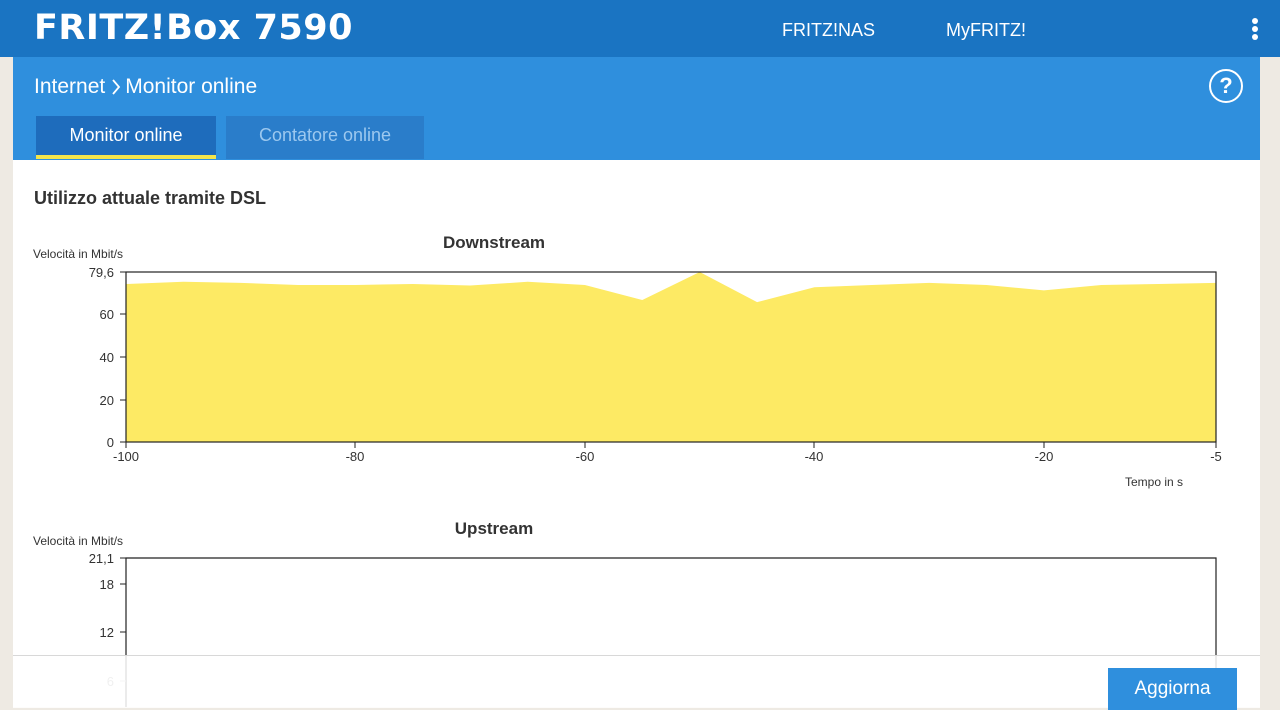  What do you see at coordinates (828, 30) in the screenshot?
I see `fritz-nas-link: FRITZ!NAS` at bounding box center [828, 30].